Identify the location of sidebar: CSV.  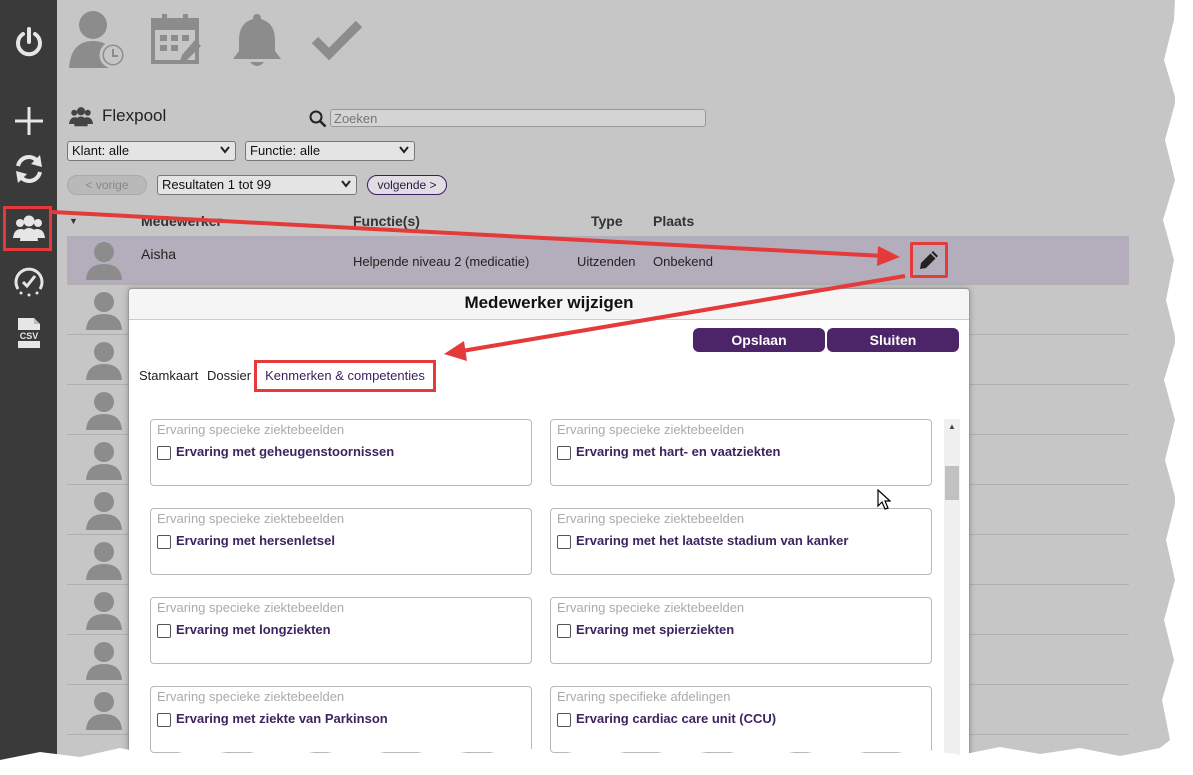
(28, 380).